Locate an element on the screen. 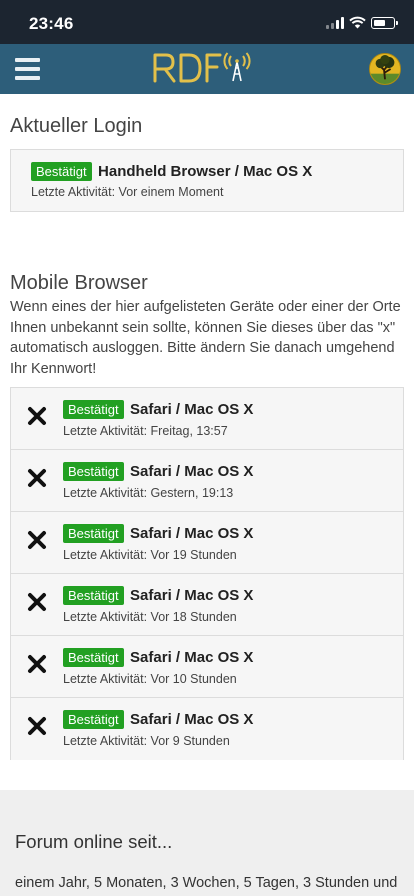  last-activity: Letzte Aktivität: Freitag, 13:57 is located at coordinates (145, 431).